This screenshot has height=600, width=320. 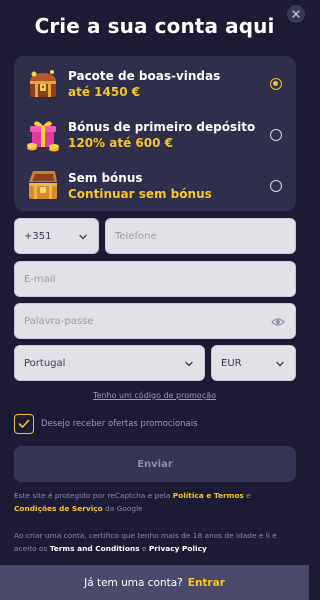 I want to click on open-chest-icon, so click(x=43, y=185).